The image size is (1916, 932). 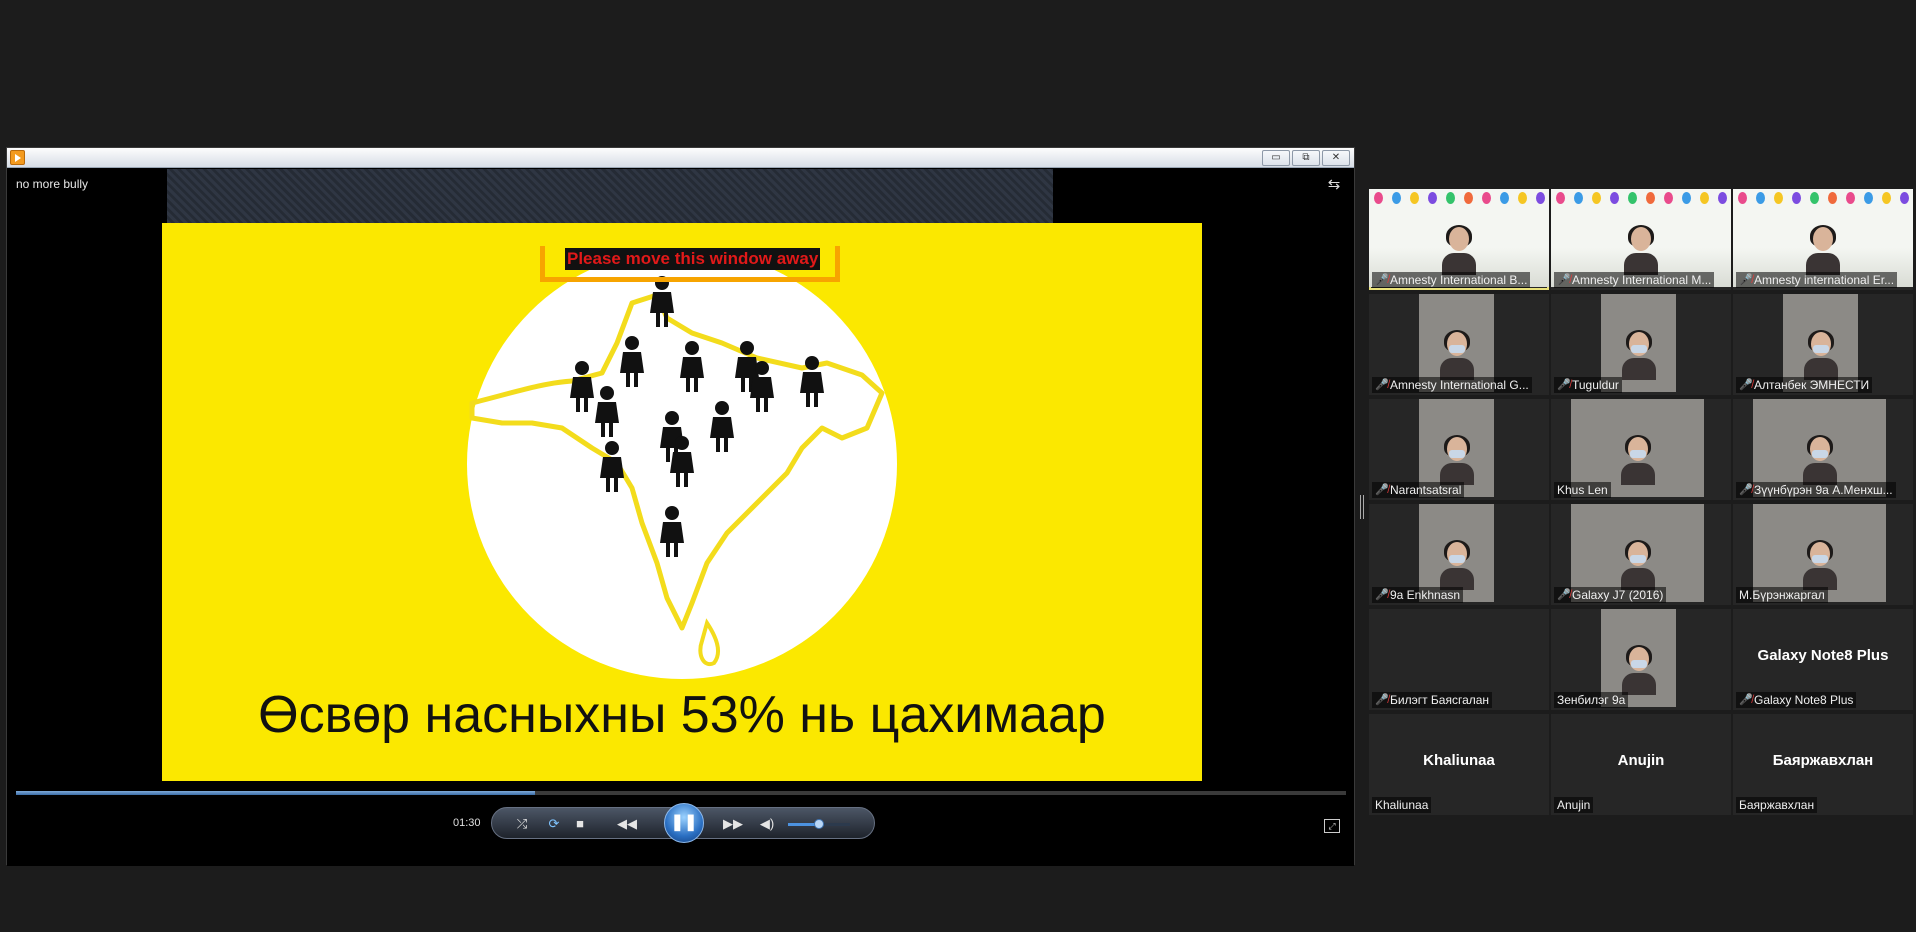 What do you see at coordinates (1823, 659) in the screenshot?
I see `participant-tile: Galaxy Note8 Plus 🎤̸ Galaxy Note8 Plus` at bounding box center [1823, 659].